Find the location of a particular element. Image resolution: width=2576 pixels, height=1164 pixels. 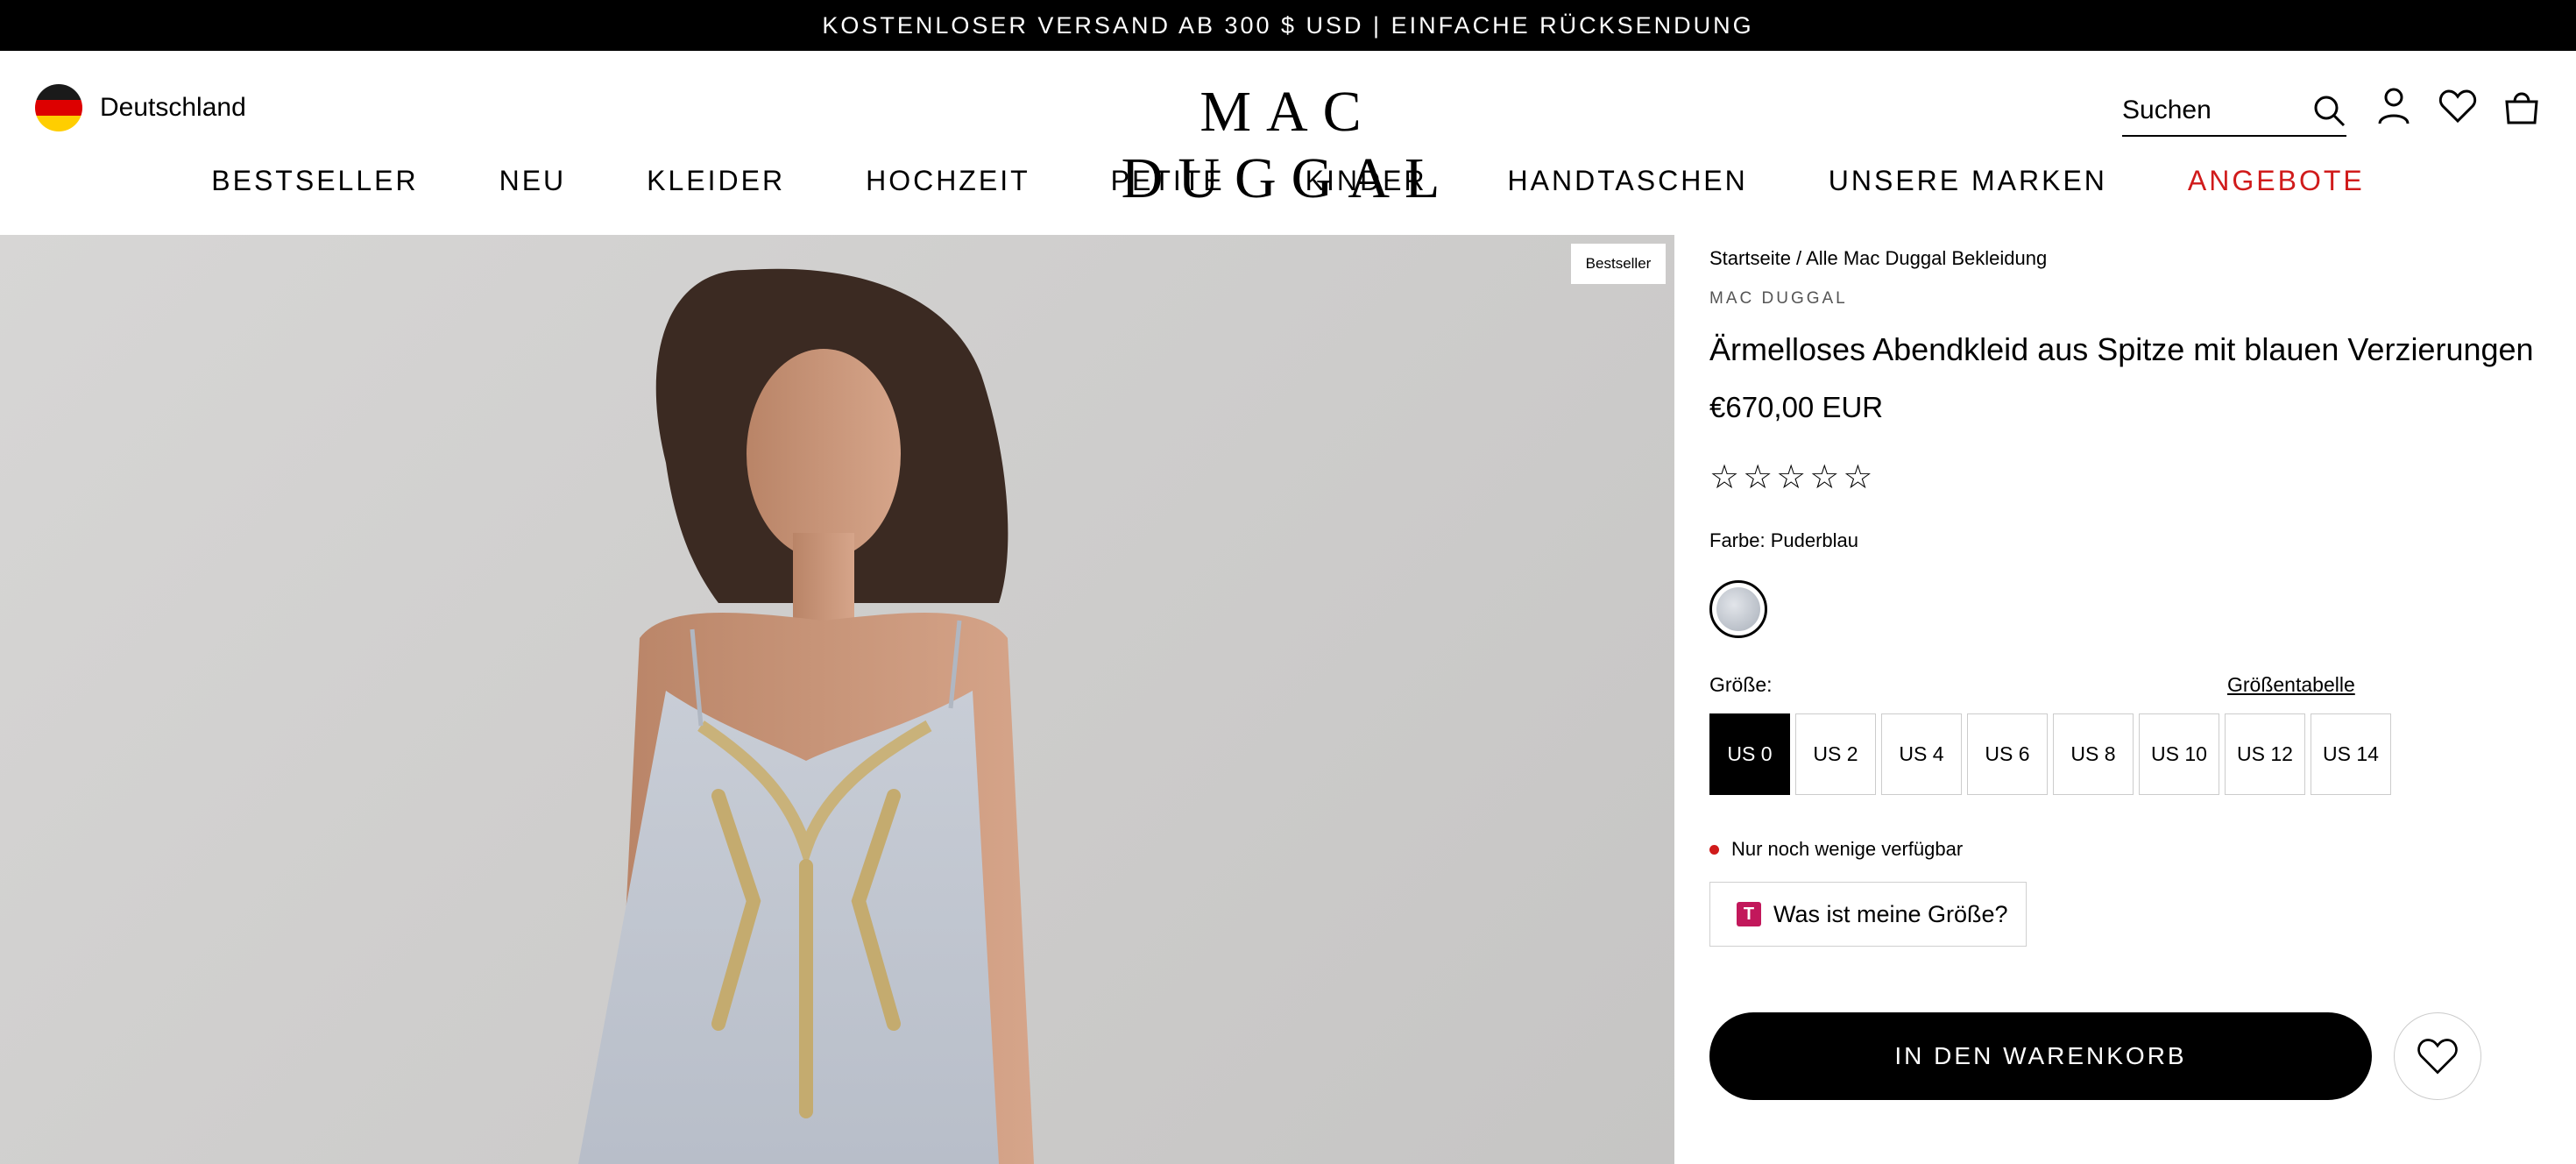

size-chart-link: Größentabelle is located at coordinates (2291, 685).